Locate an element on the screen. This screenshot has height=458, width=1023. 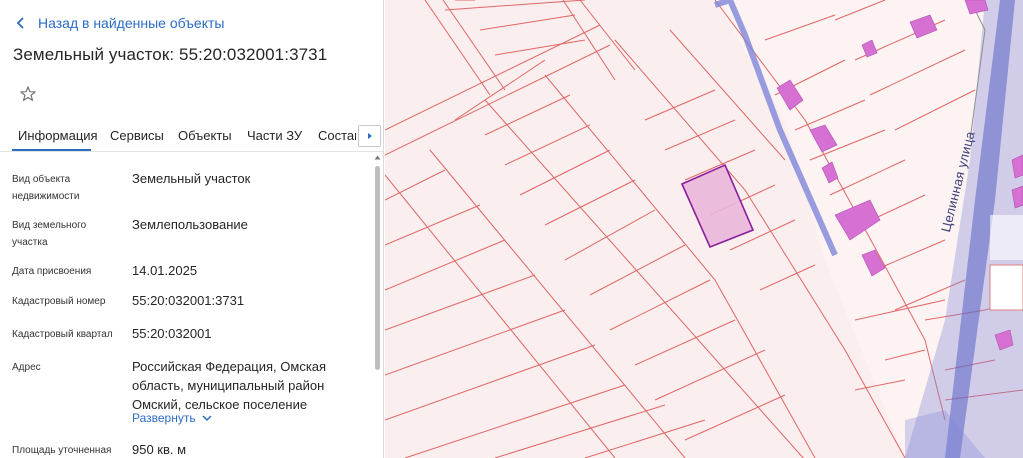
date-value: 14.01.2025 is located at coordinates (165, 270).